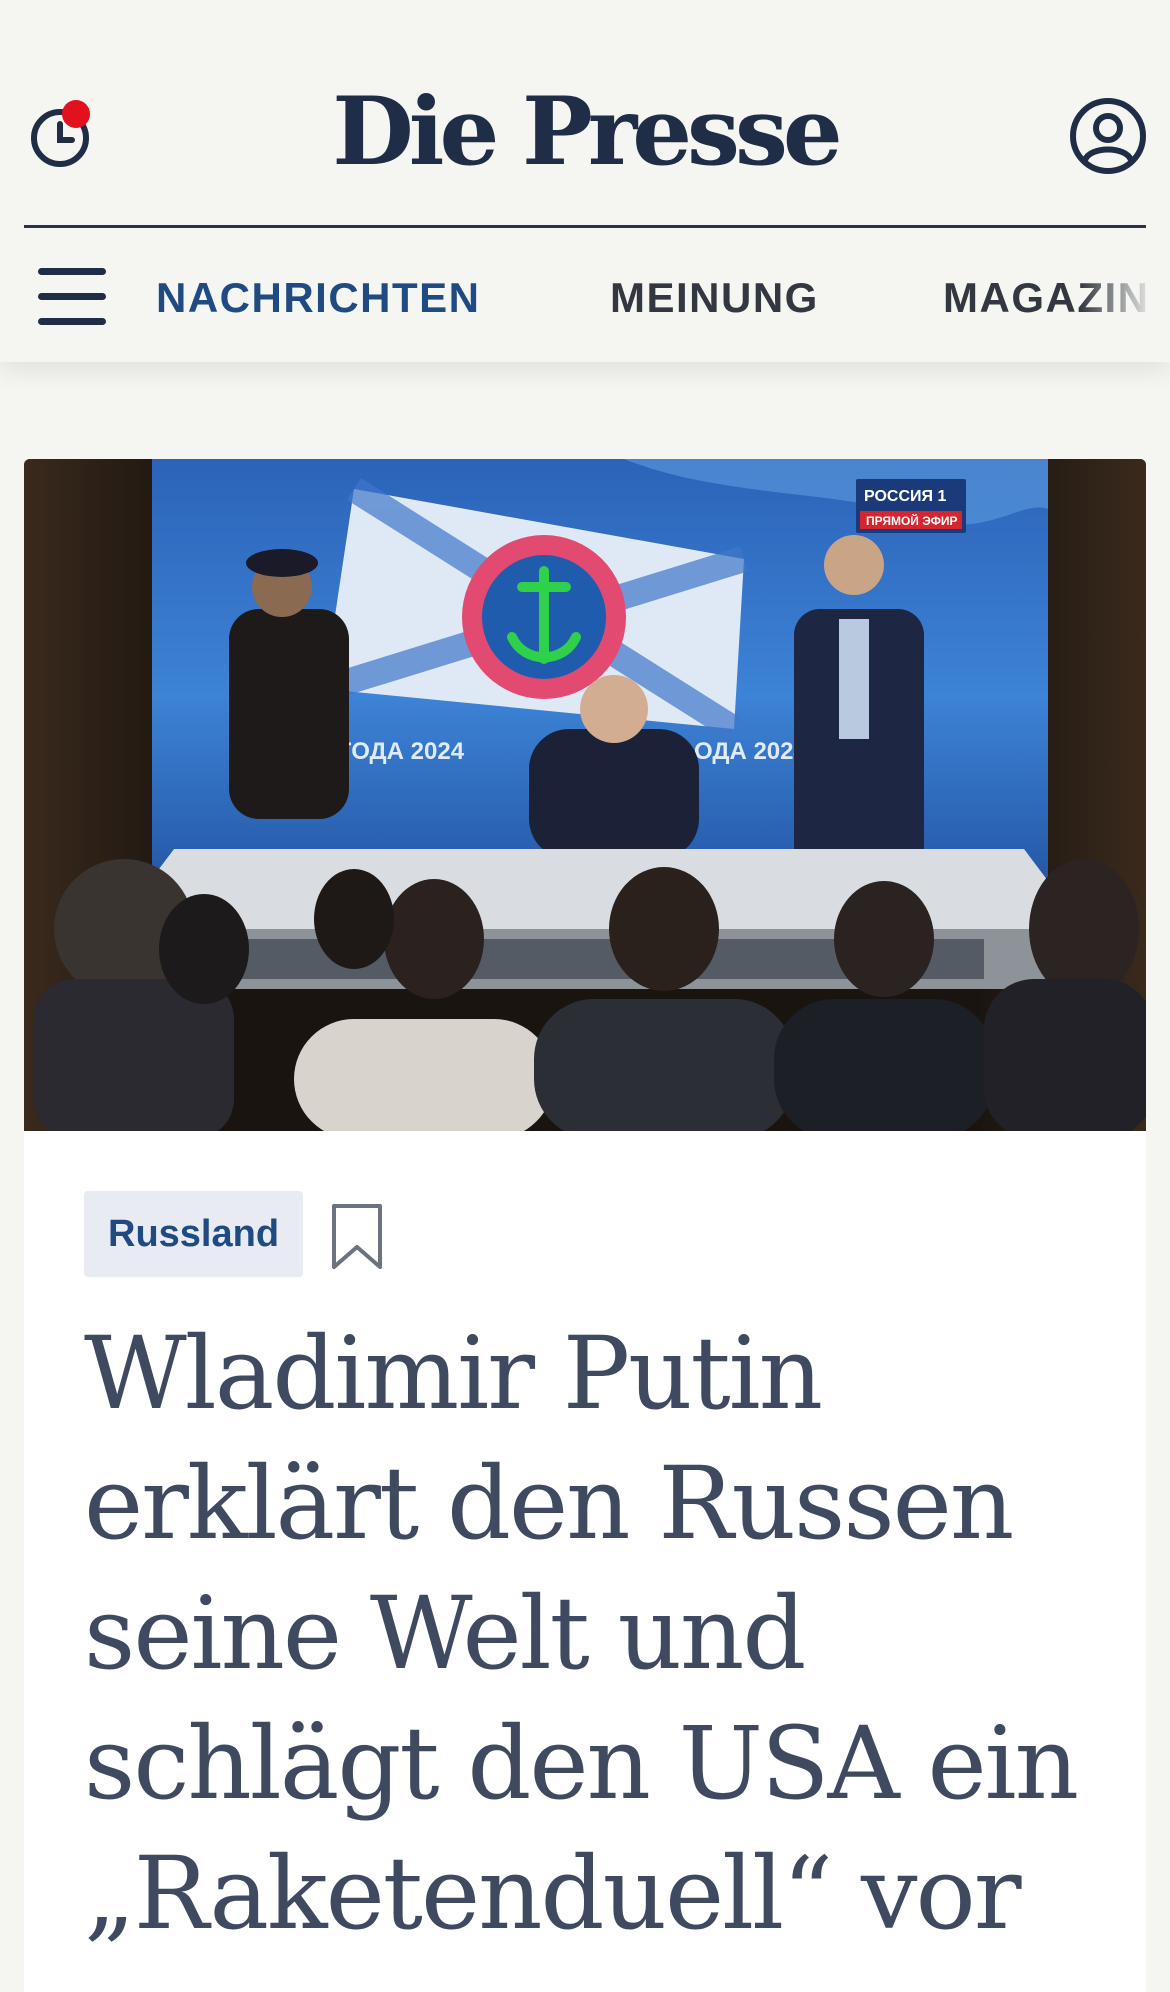 The height and width of the screenshot is (1992, 1170). I want to click on hamburger-menu-button, so click(72, 297).